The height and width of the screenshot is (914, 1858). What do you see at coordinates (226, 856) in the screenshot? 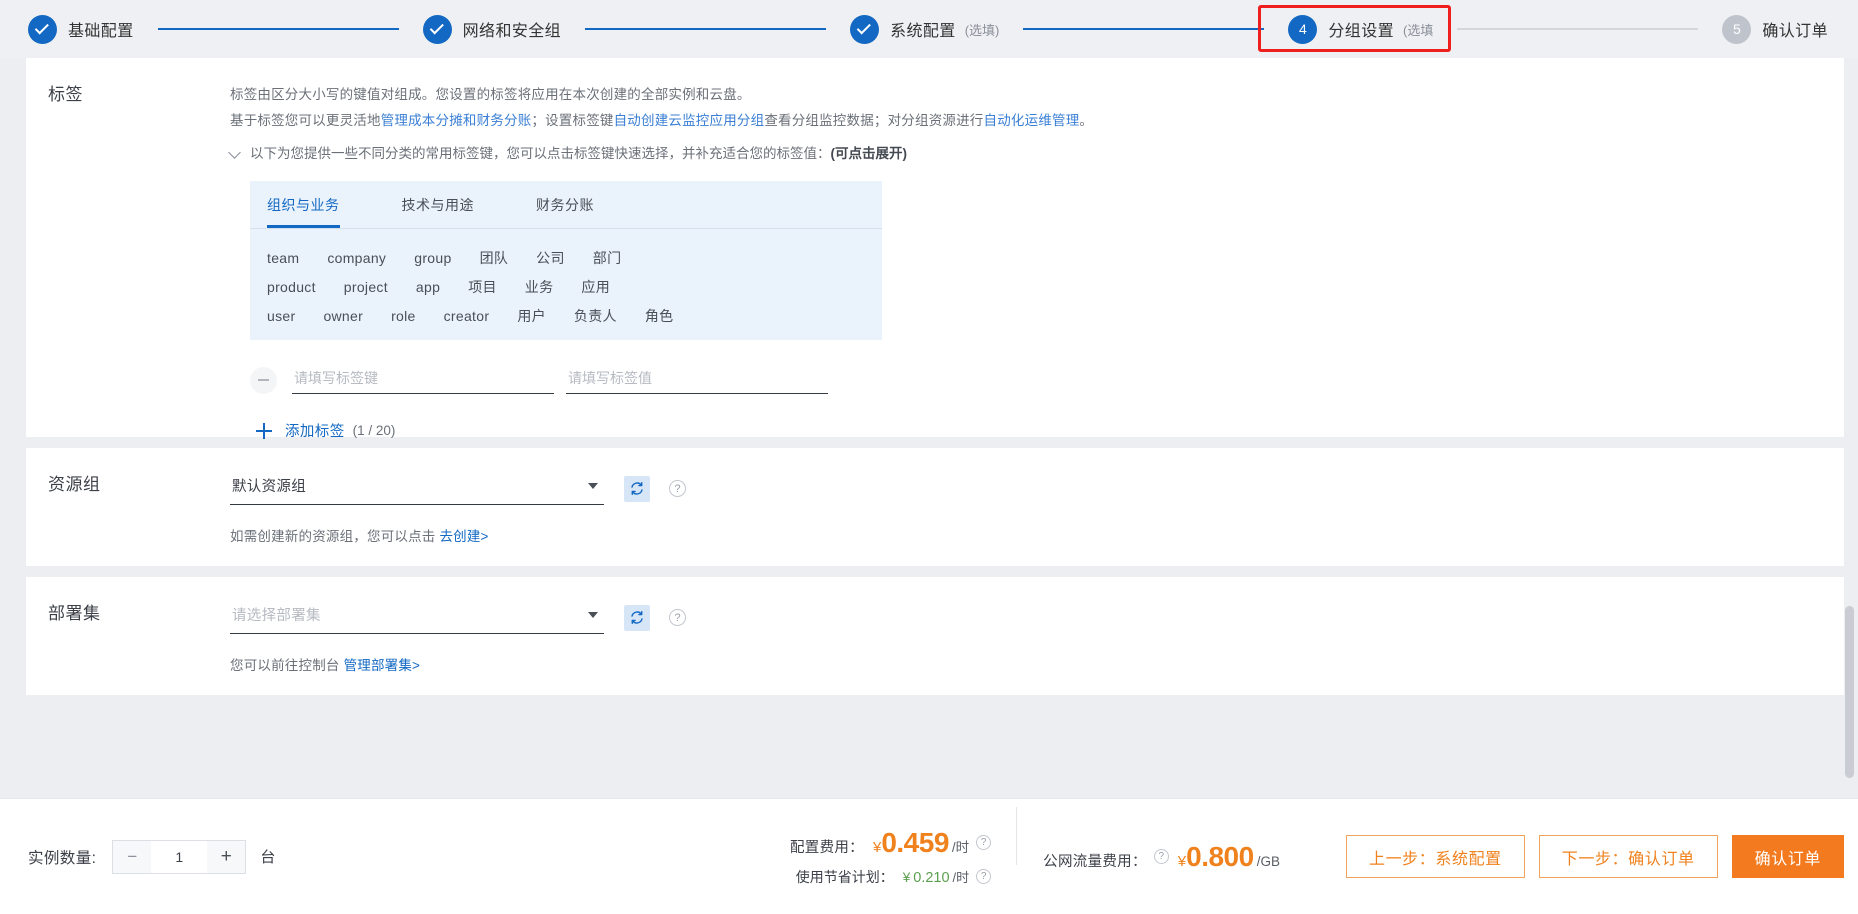
I see `quantity-increase-button: +` at bounding box center [226, 856].